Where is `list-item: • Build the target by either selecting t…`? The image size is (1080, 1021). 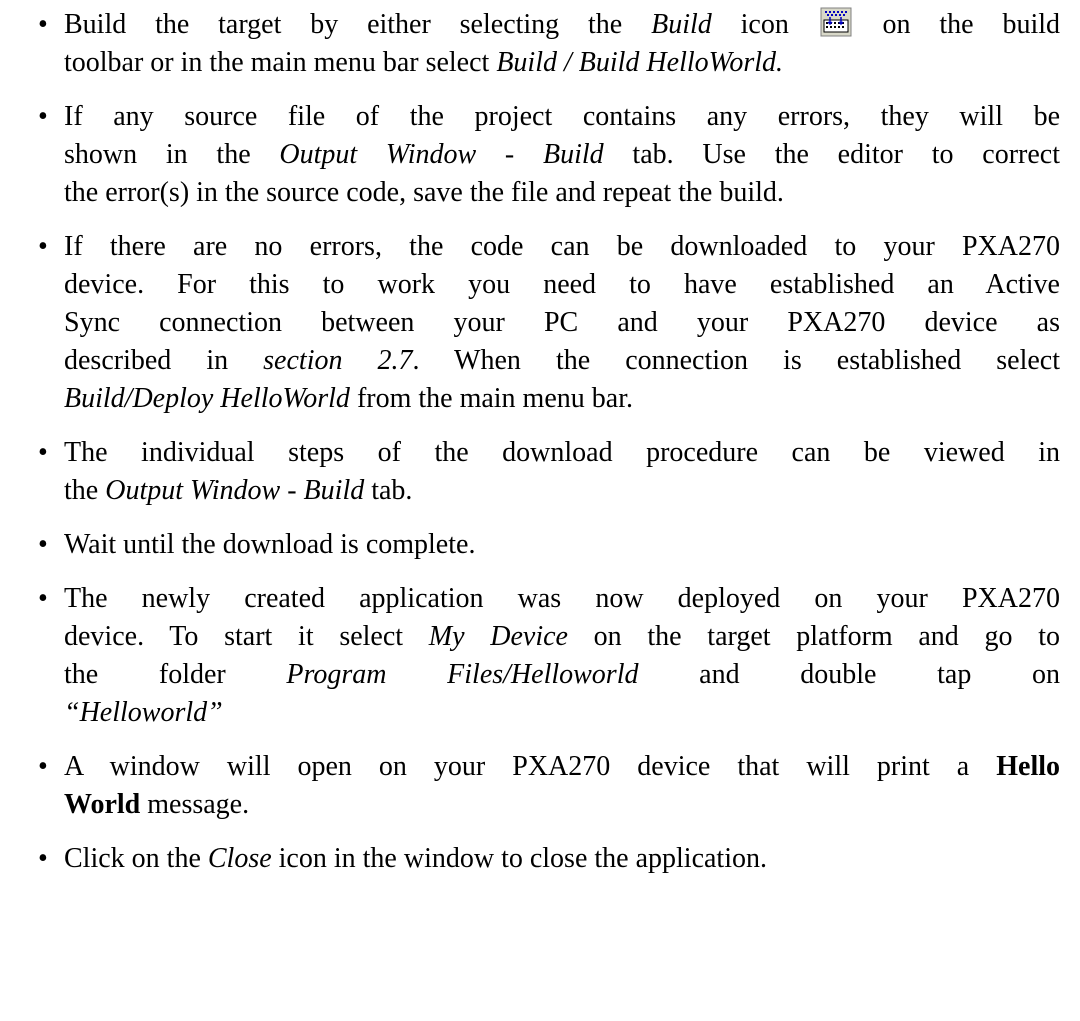 list-item: • Build the target by either selecting t… is located at coordinates (549, 44).